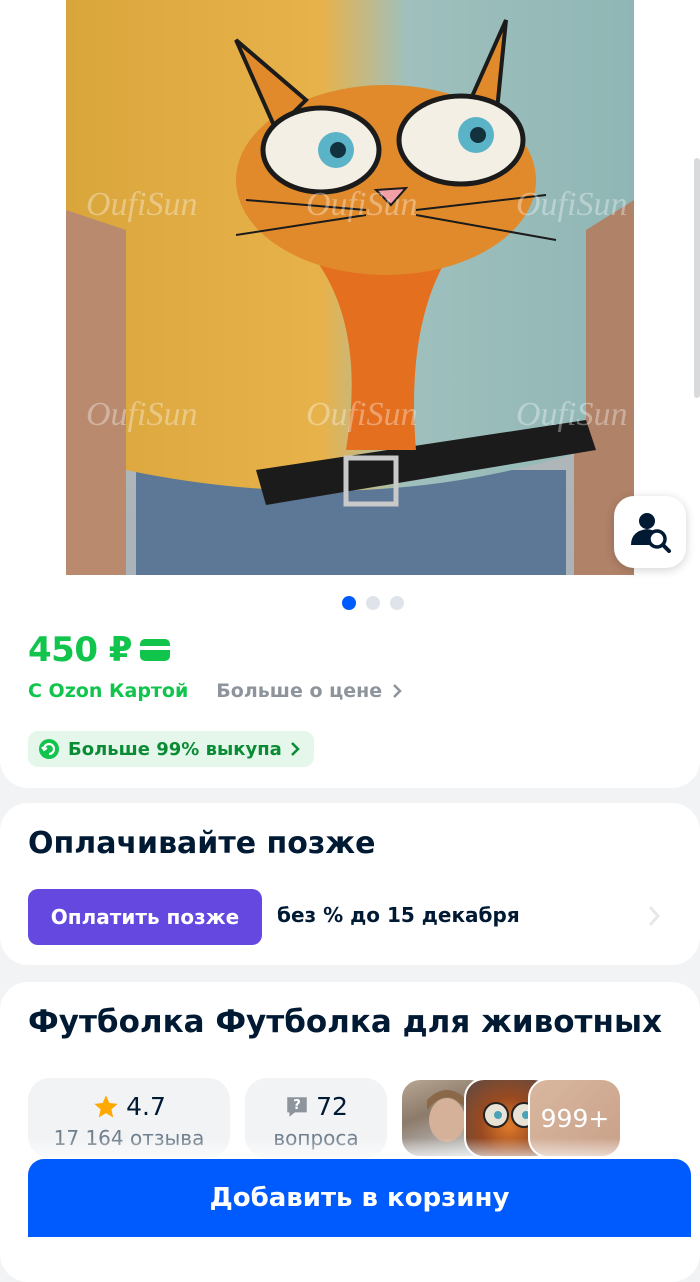  I want to click on price-row: 450 ₽, so click(99, 650).